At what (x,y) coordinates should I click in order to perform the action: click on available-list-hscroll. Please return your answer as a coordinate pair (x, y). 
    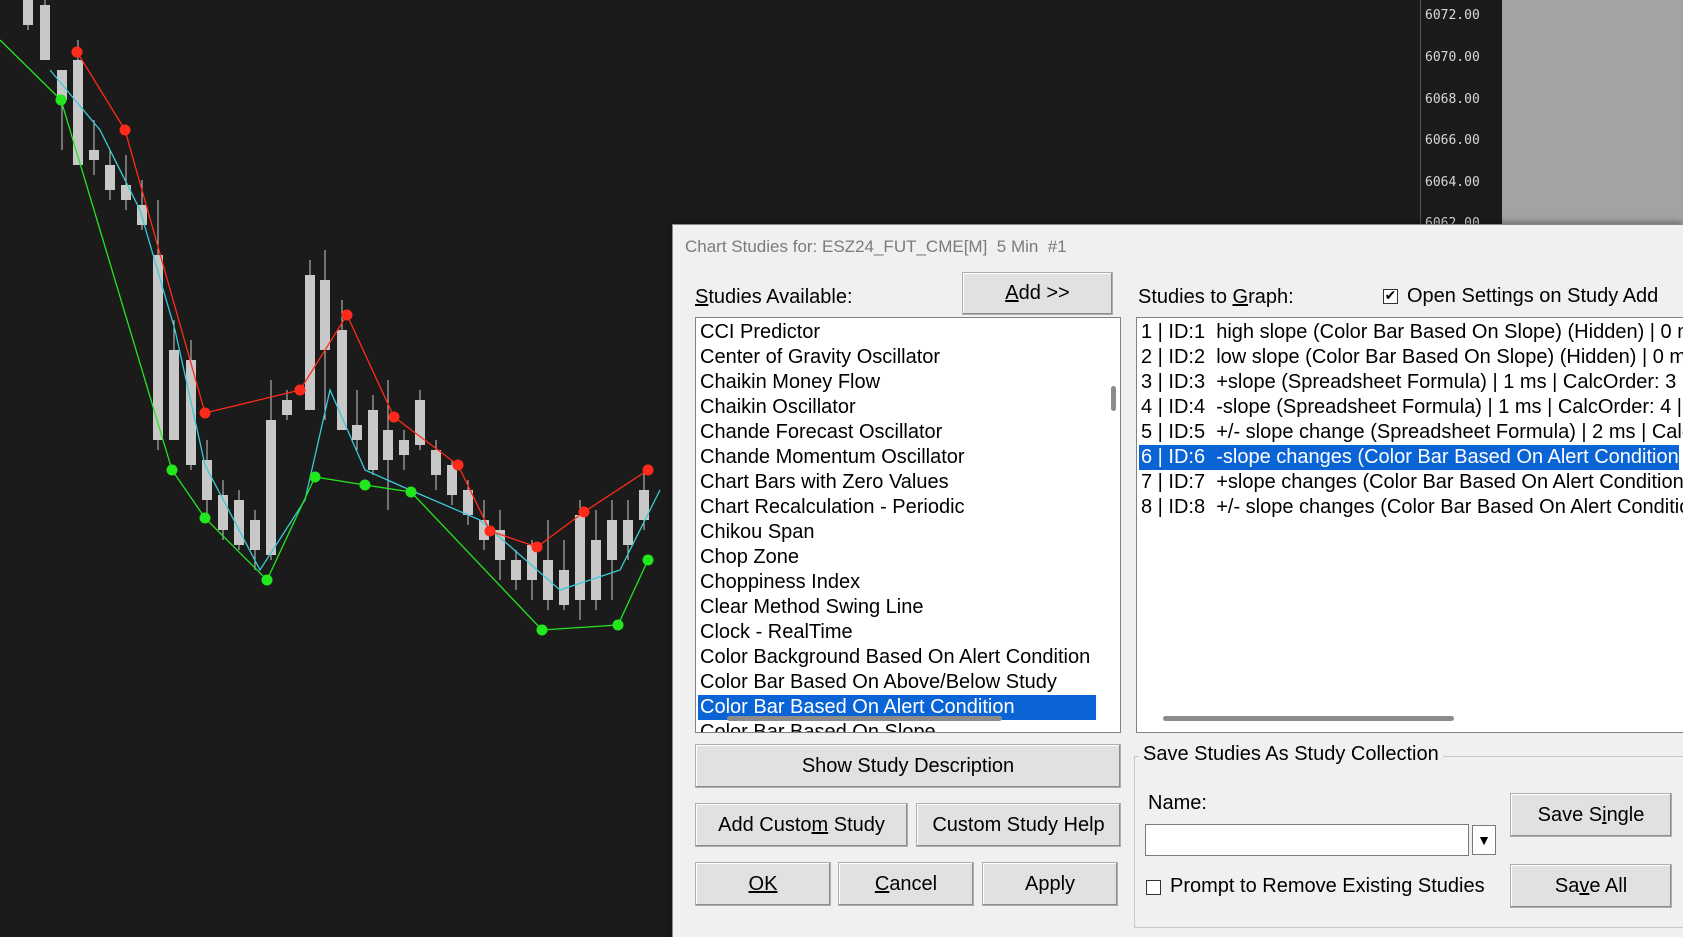
    Looking at the image, I should click on (864, 718).